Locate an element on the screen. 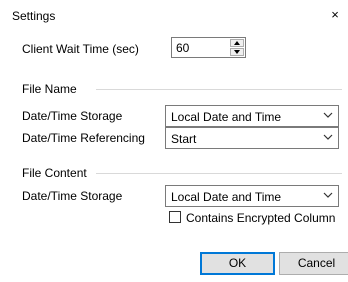  encrypted-column-label: Contains Encrypted Column is located at coordinates (260, 218).